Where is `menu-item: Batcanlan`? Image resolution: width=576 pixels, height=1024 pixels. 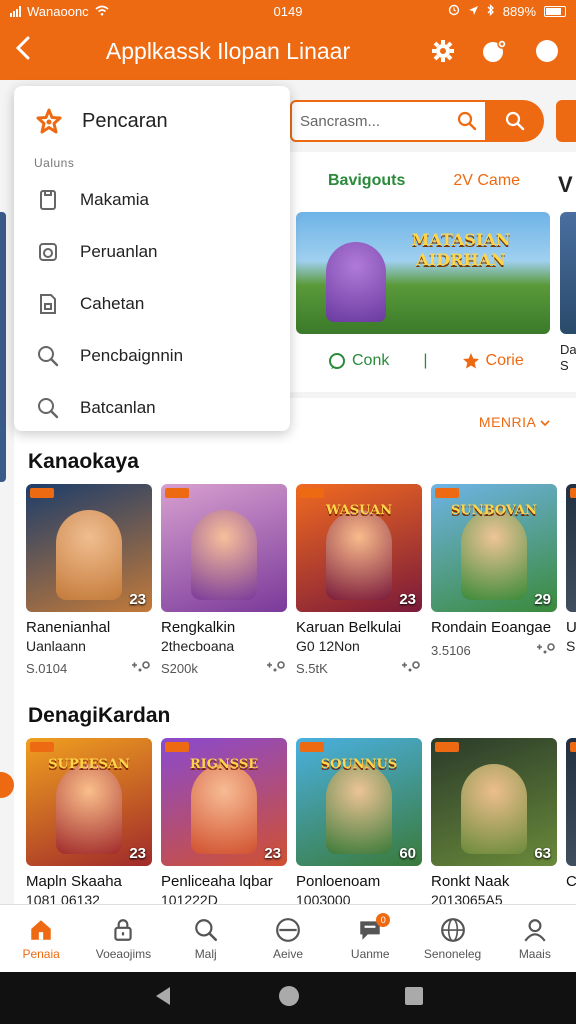
menu-item: Batcanlan is located at coordinates (152, 408).